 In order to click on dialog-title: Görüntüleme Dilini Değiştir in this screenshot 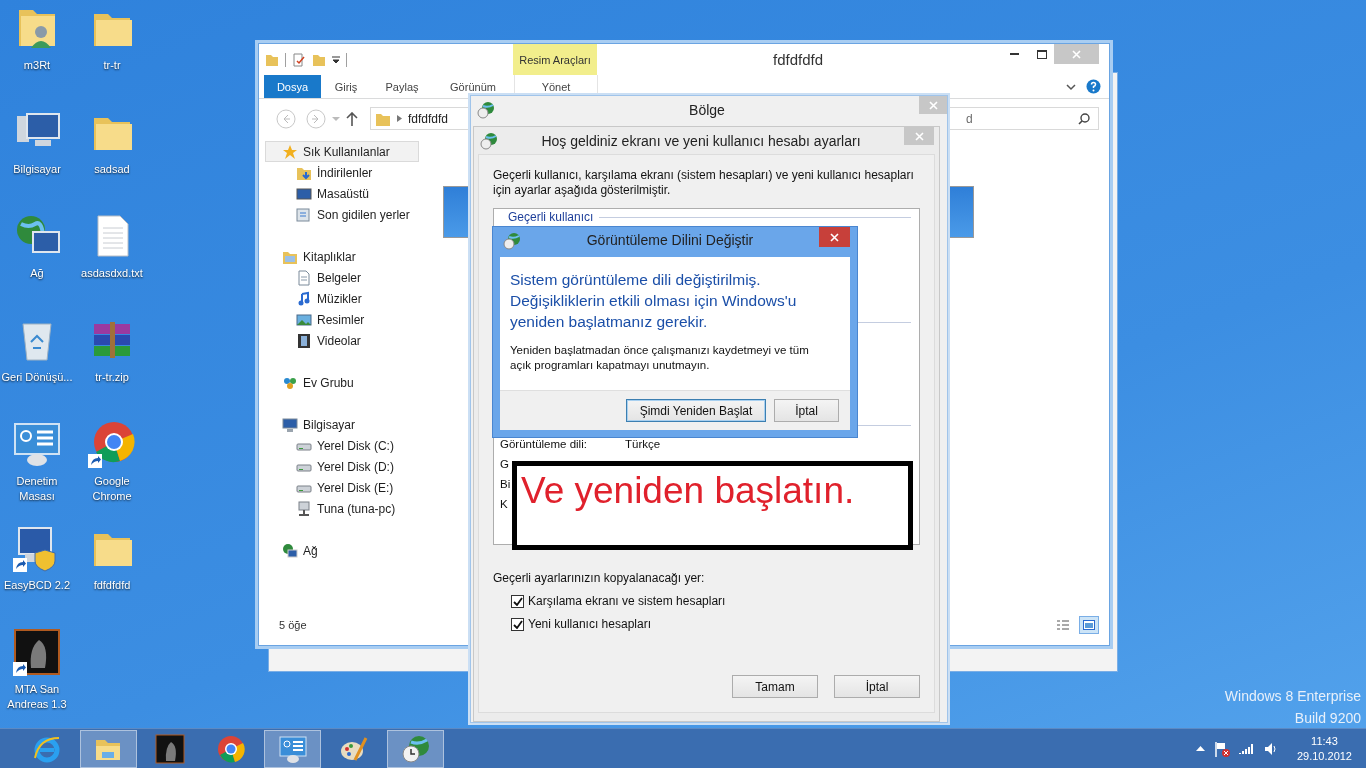, I will do `click(670, 240)`.